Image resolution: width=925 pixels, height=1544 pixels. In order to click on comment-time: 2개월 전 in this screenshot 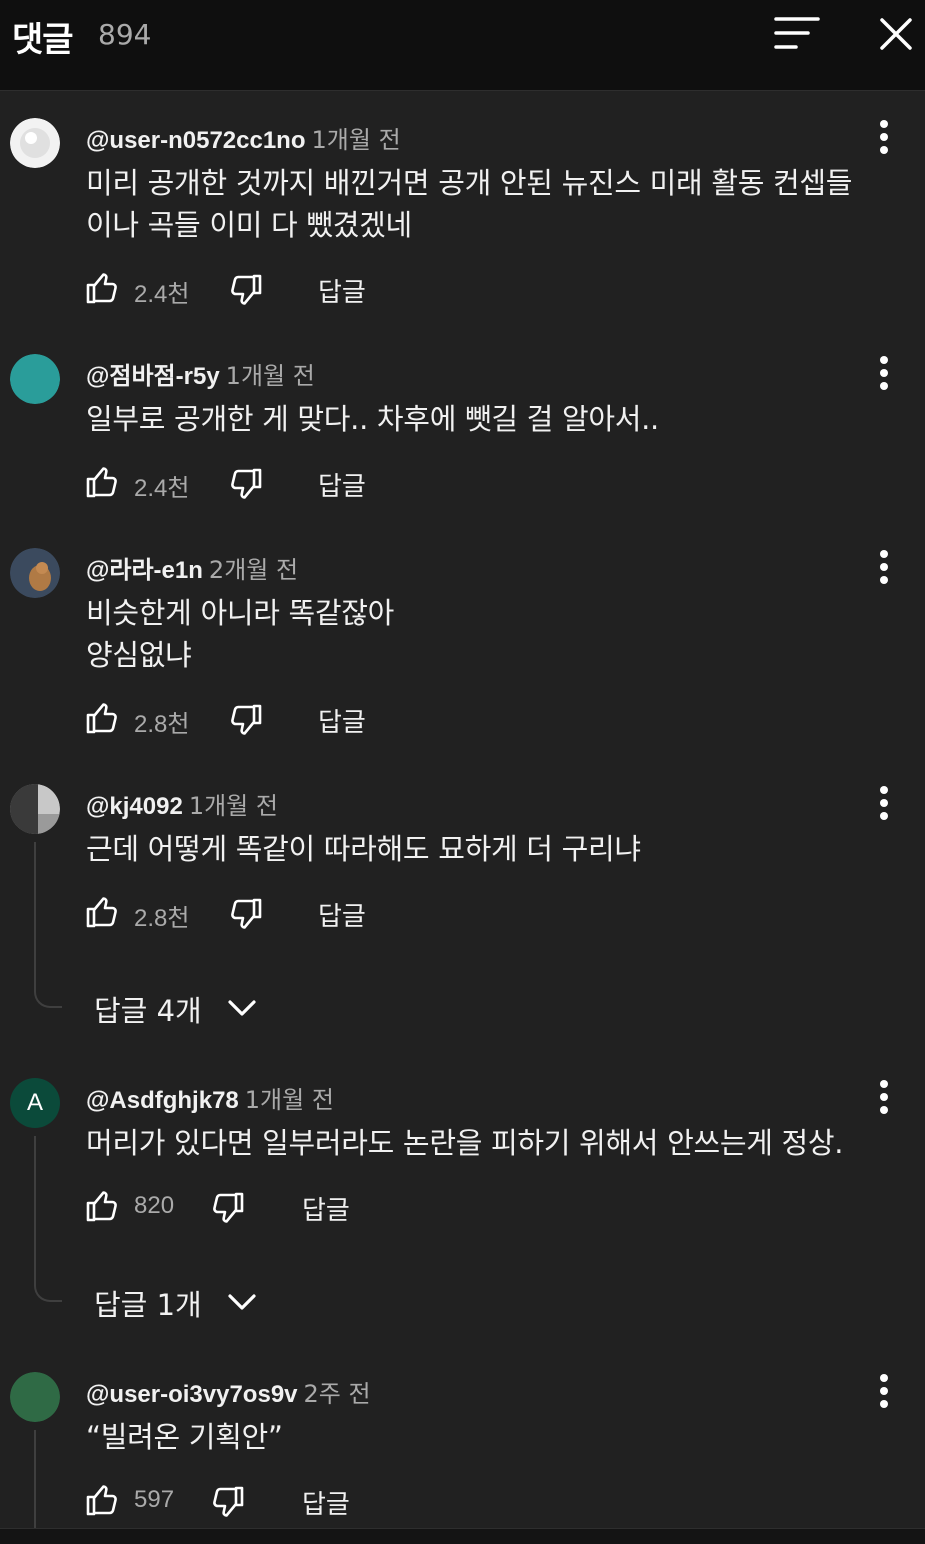, I will do `click(253, 570)`.